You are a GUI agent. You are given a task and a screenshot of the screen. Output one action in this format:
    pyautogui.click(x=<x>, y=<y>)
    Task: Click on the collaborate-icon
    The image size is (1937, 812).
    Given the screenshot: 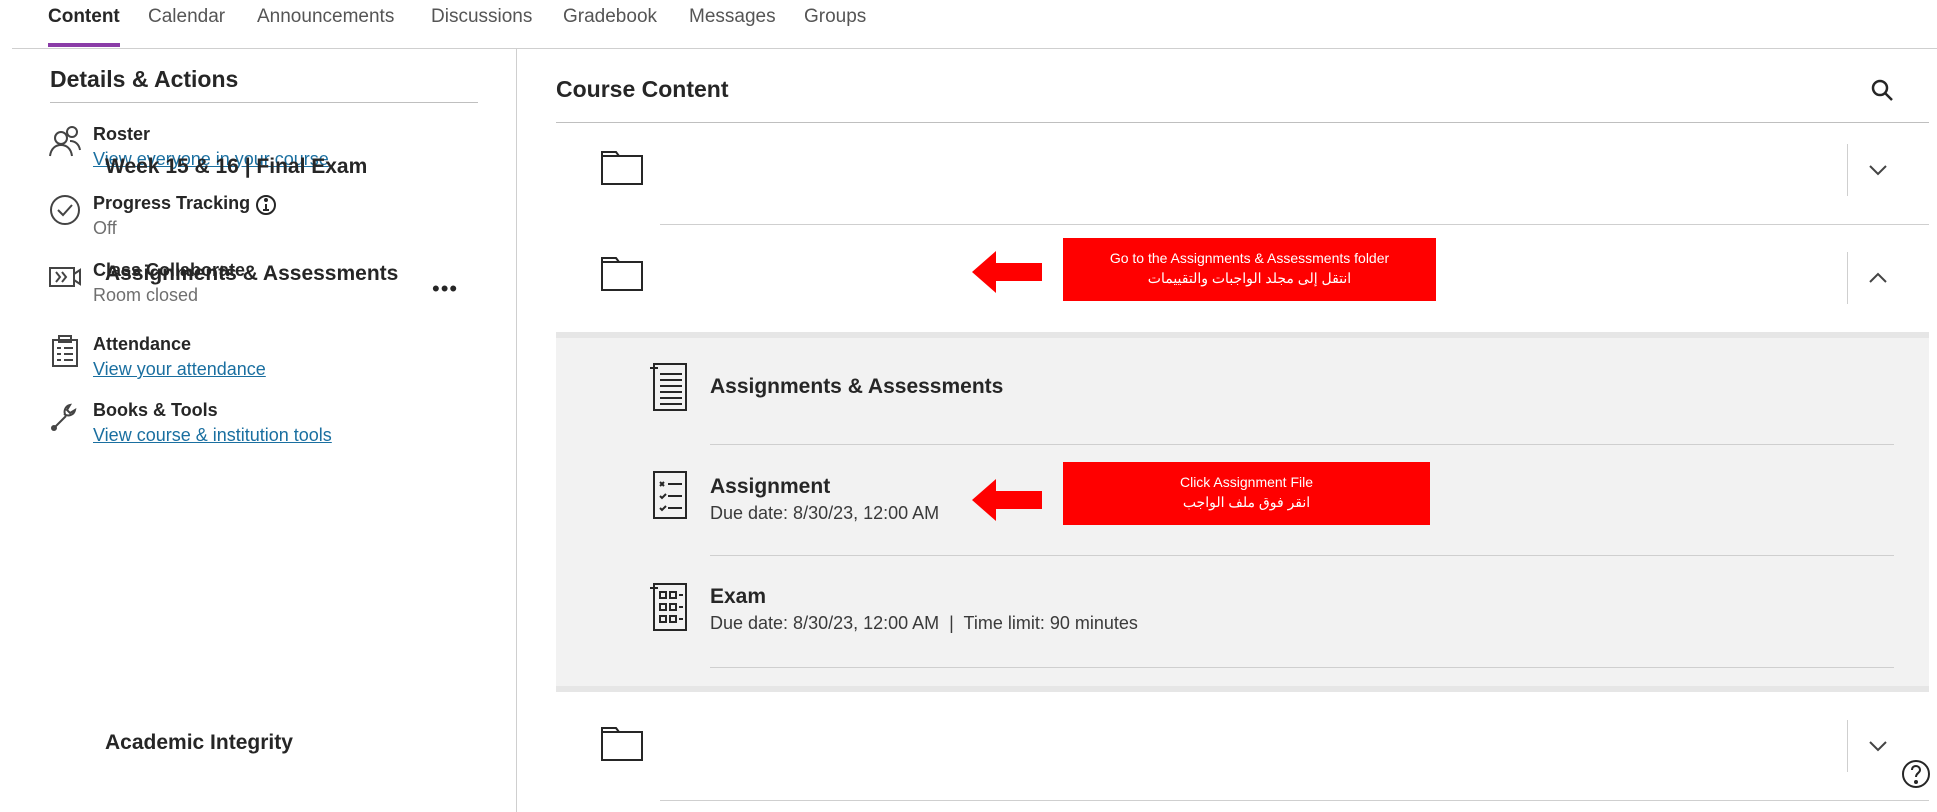 What is the action you would take?
    pyautogui.click(x=65, y=277)
    